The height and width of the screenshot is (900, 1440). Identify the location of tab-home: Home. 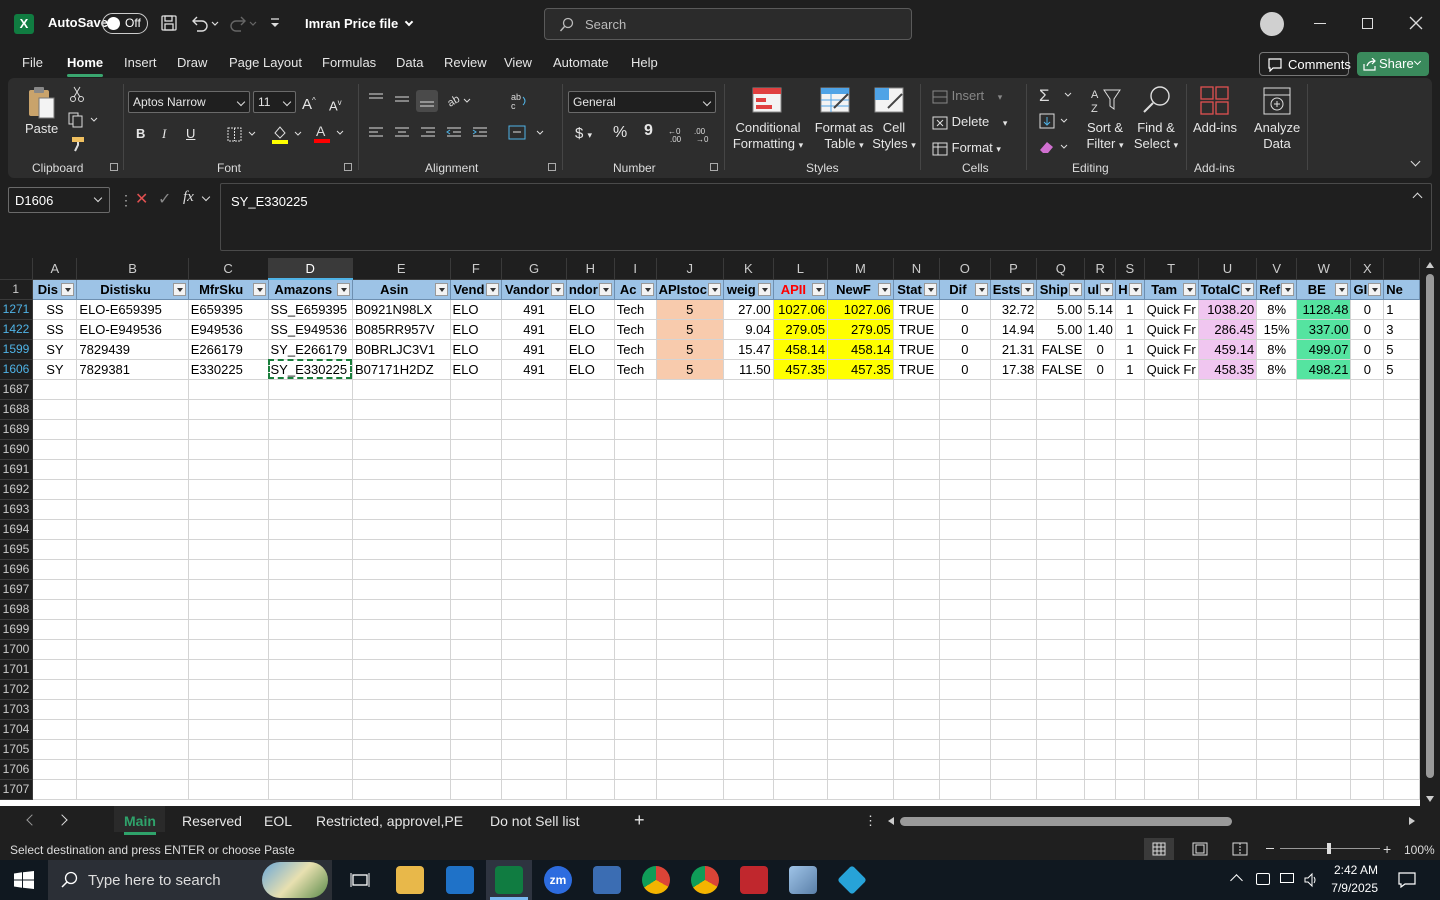
(85, 66).